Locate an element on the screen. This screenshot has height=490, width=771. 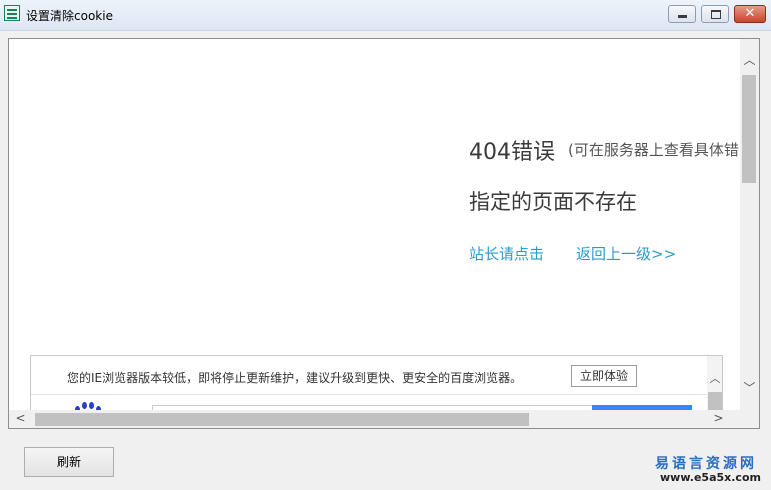
window-title: 设置清除cookie is located at coordinates (69, 16).